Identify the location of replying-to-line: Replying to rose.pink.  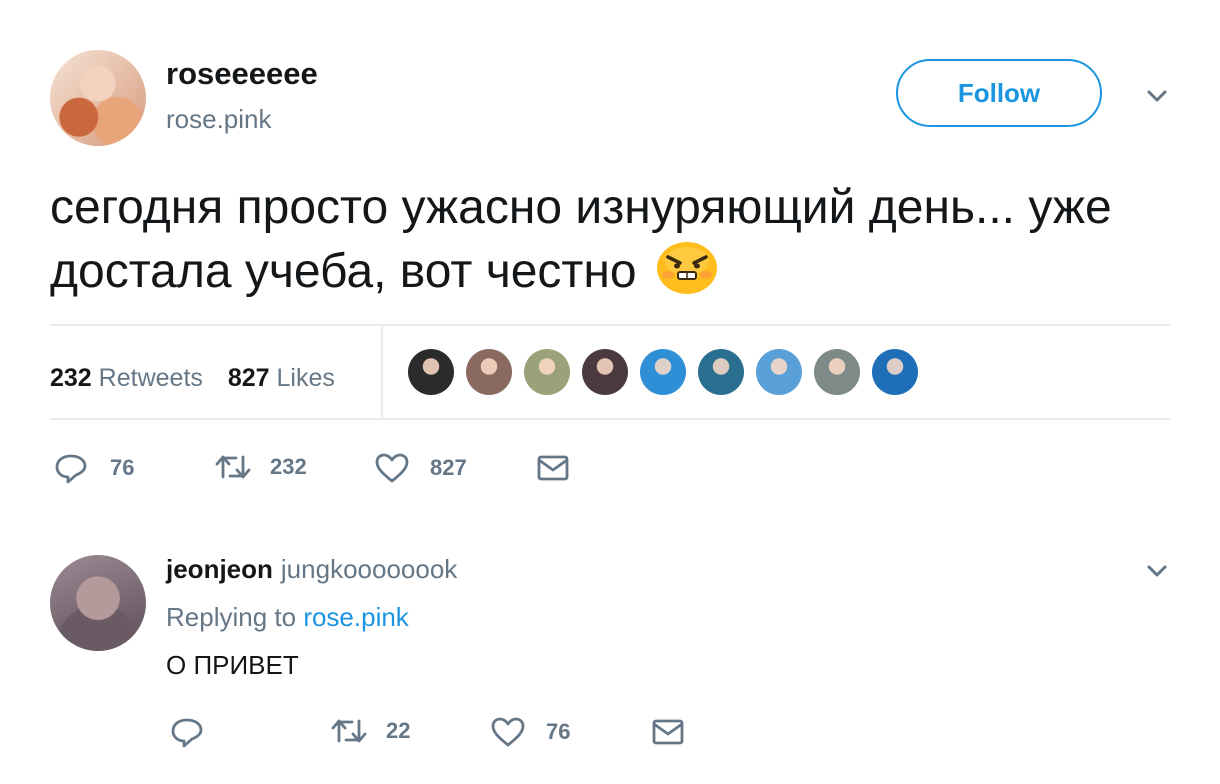
(287, 617).